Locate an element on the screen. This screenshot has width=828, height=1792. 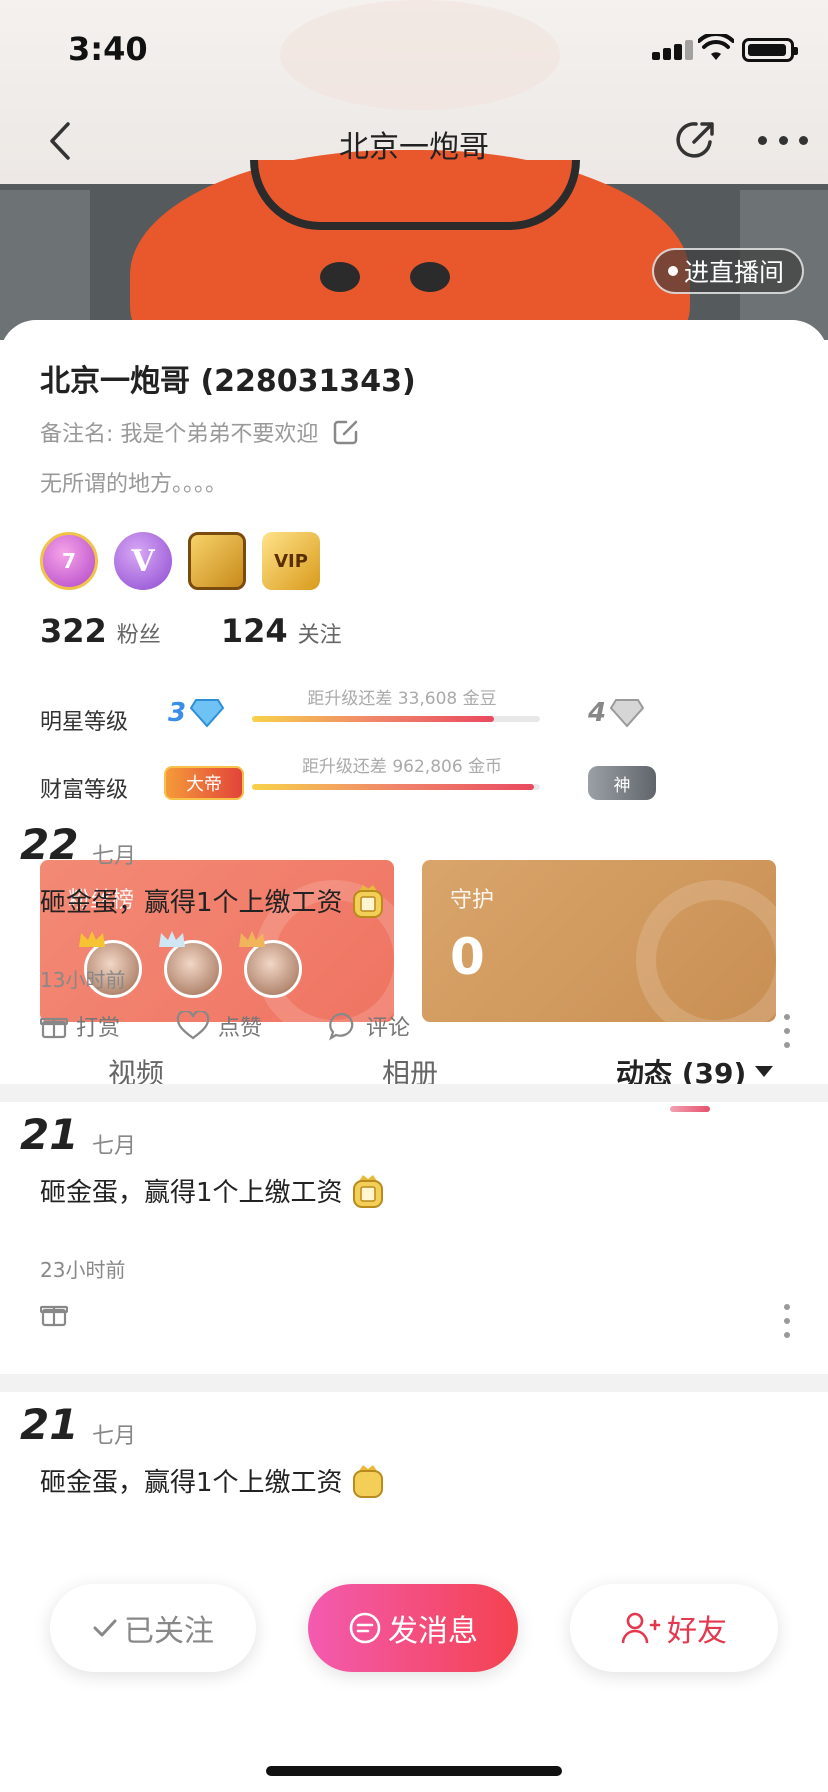
edit-remark-icon is located at coordinates (346, 432).